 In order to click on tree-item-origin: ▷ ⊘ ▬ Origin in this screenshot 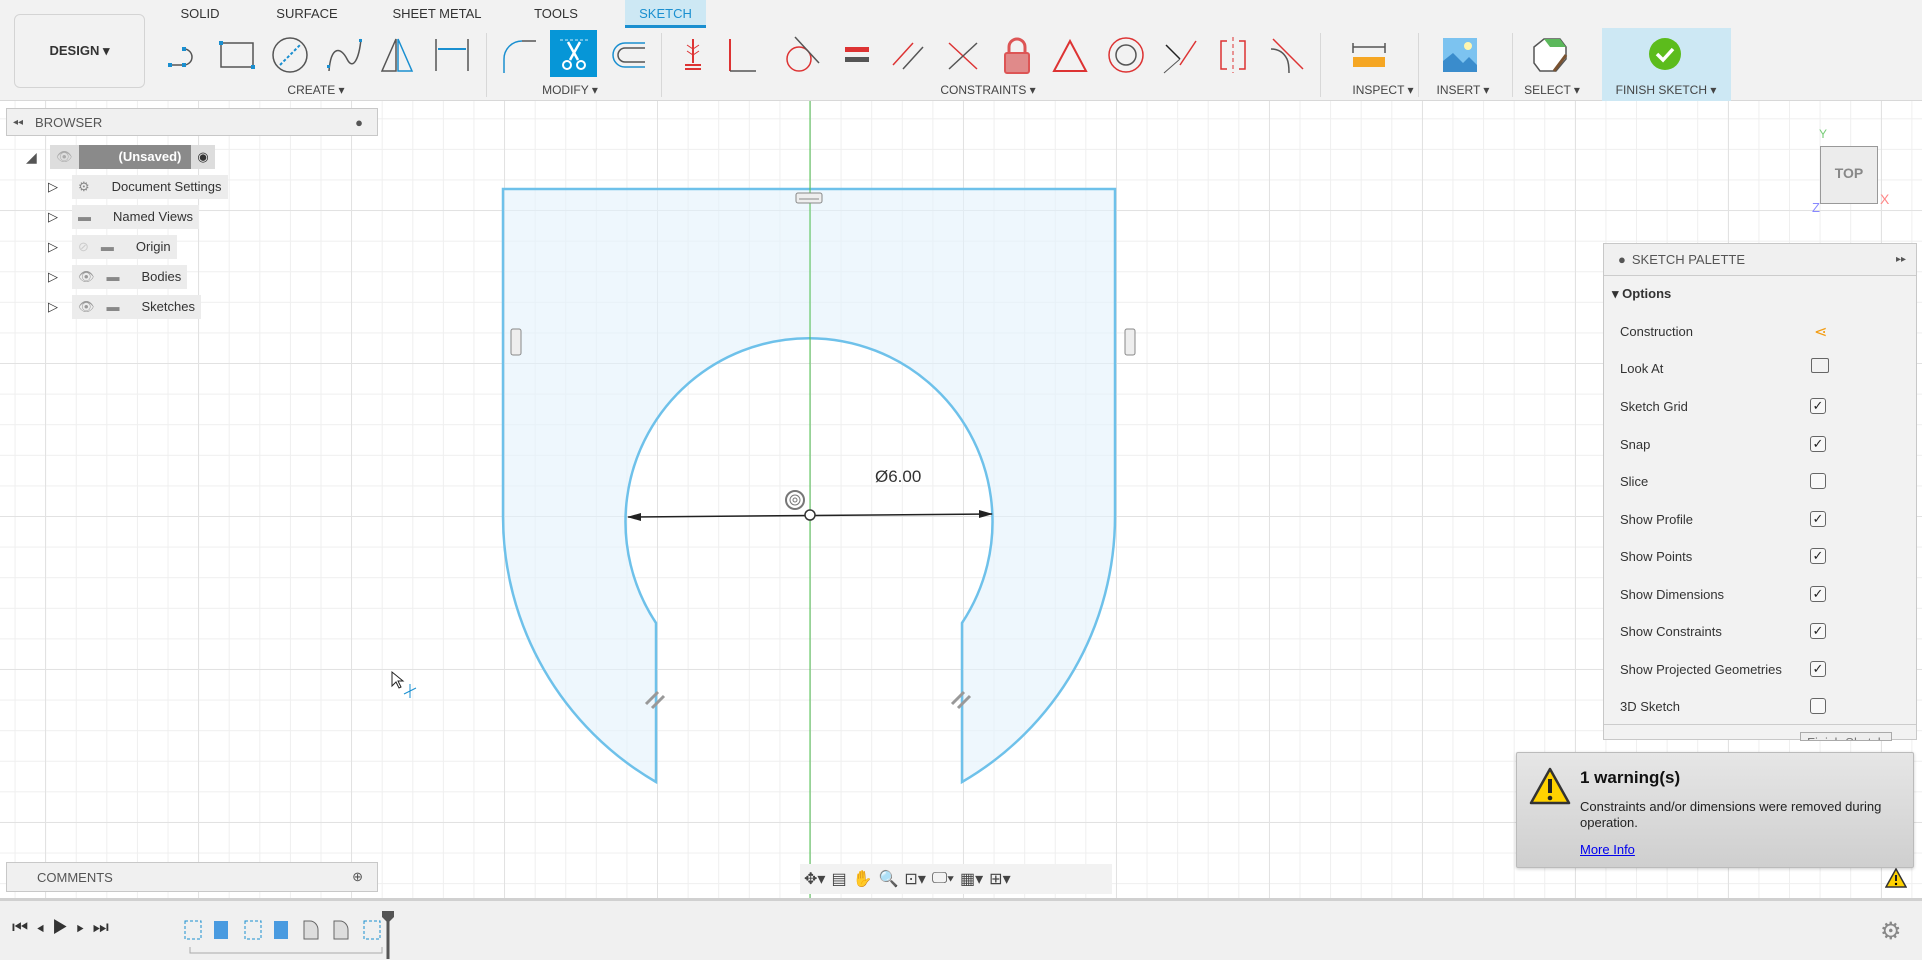, I will do `click(138, 247)`.